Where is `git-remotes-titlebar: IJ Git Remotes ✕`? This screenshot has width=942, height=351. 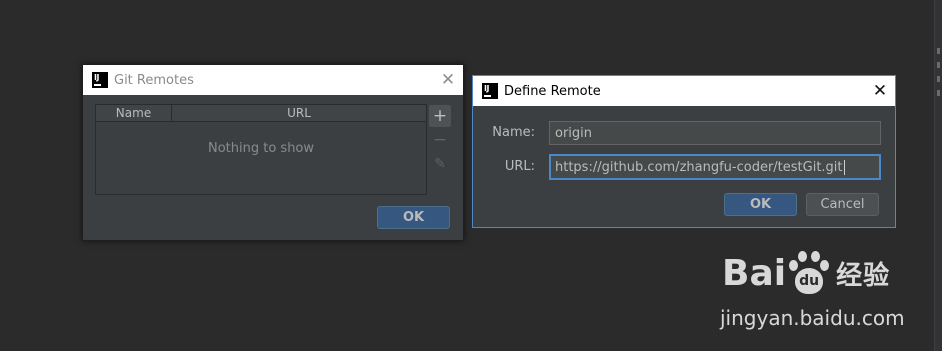
git-remotes-titlebar: IJ Git Remotes ✕ is located at coordinates (273, 80).